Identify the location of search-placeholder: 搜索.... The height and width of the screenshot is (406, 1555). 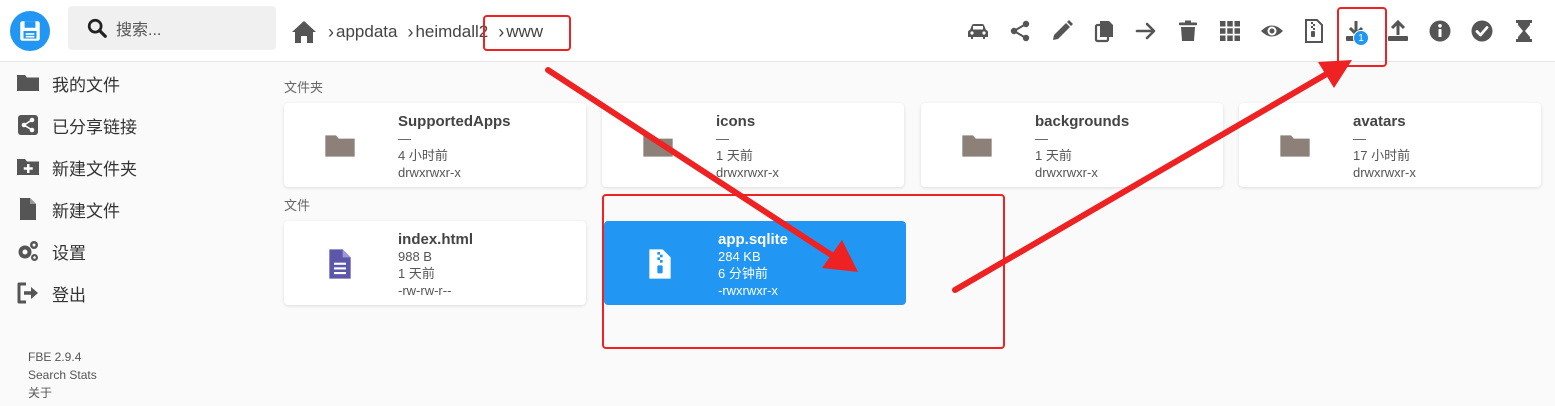
(139, 30).